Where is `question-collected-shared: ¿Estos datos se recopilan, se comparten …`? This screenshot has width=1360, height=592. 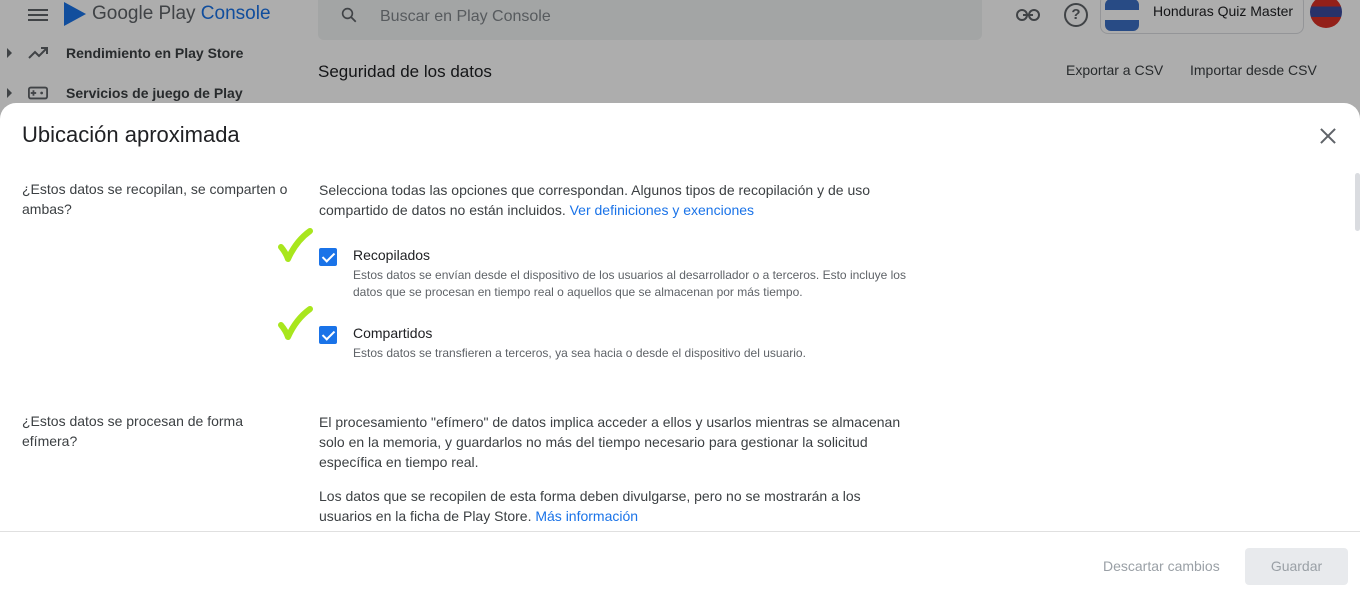 question-collected-shared: ¿Estos datos se recopilan, se comparten … is located at coordinates (155, 199).